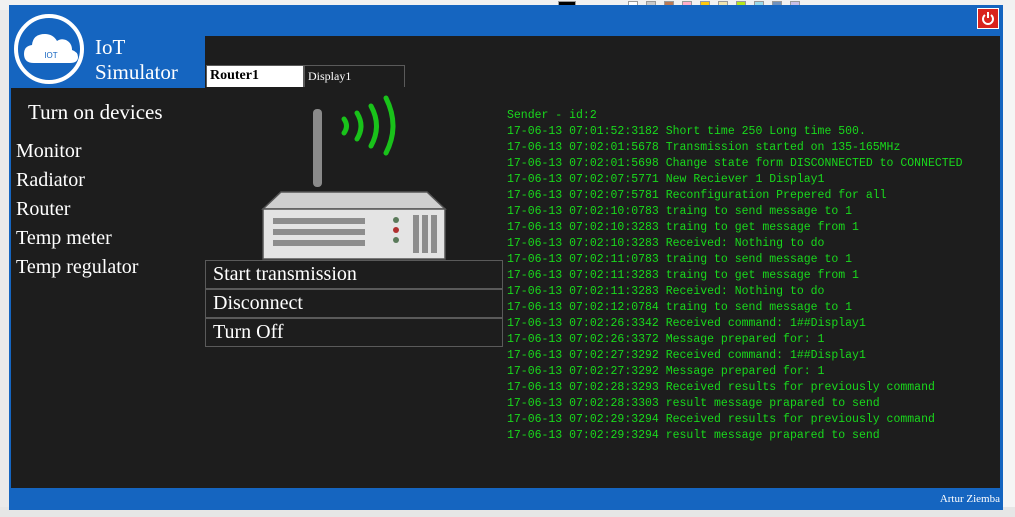 The image size is (1015, 517). I want to click on status-bar: Artur Ziemba, so click(506, 500).